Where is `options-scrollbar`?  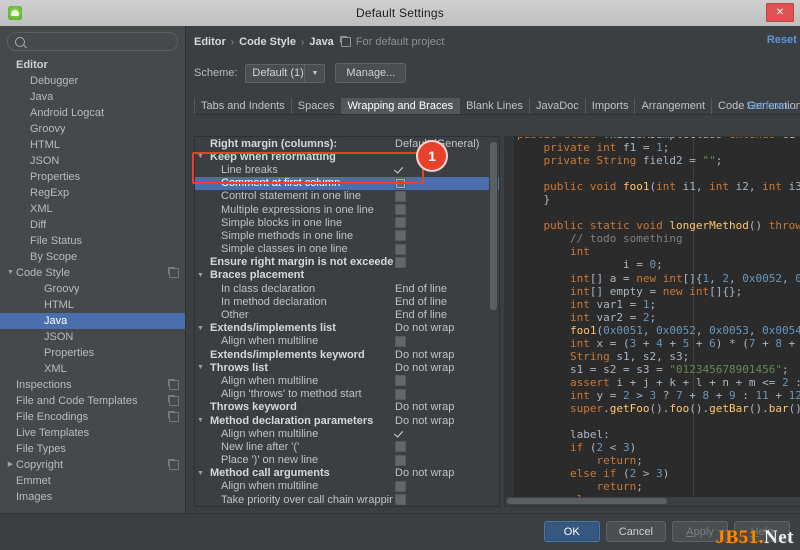
options-scrollbar is located at coordinates (493, 321).